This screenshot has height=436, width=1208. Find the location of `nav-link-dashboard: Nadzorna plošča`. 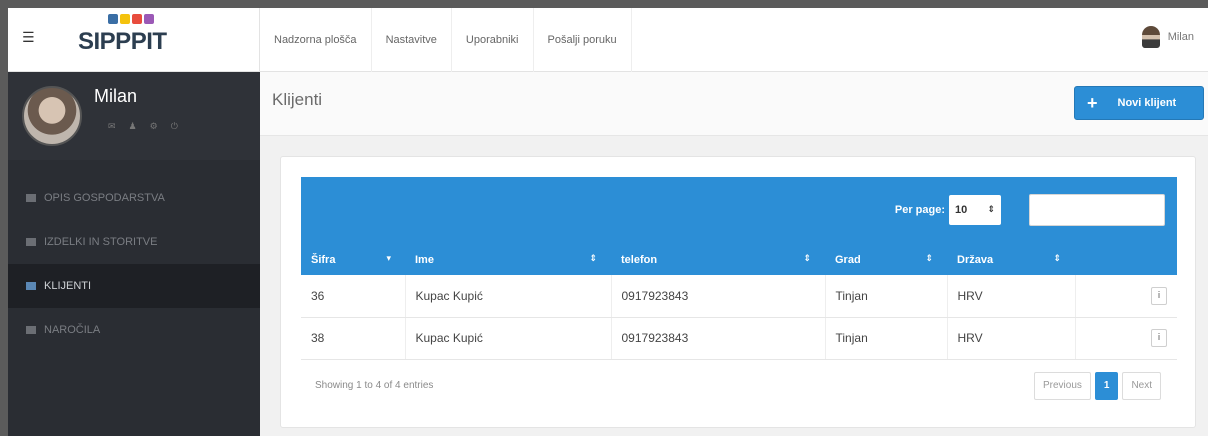

nav-link-dashboard: Nadzorna plošča is located at coordinates (316, 40).